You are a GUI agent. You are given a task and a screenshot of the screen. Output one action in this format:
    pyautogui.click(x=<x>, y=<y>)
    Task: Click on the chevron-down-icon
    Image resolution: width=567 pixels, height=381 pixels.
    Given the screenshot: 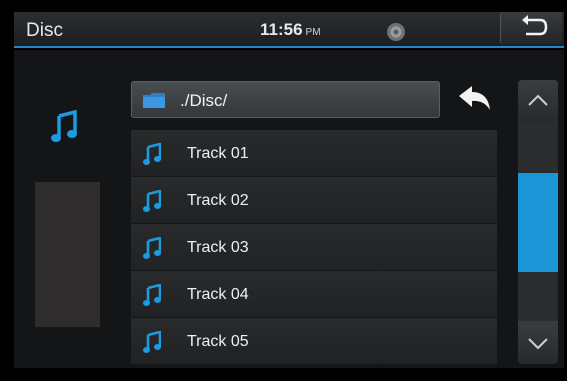 What is the action you would take?
    pyautogui.click(x=538, y=344)
    